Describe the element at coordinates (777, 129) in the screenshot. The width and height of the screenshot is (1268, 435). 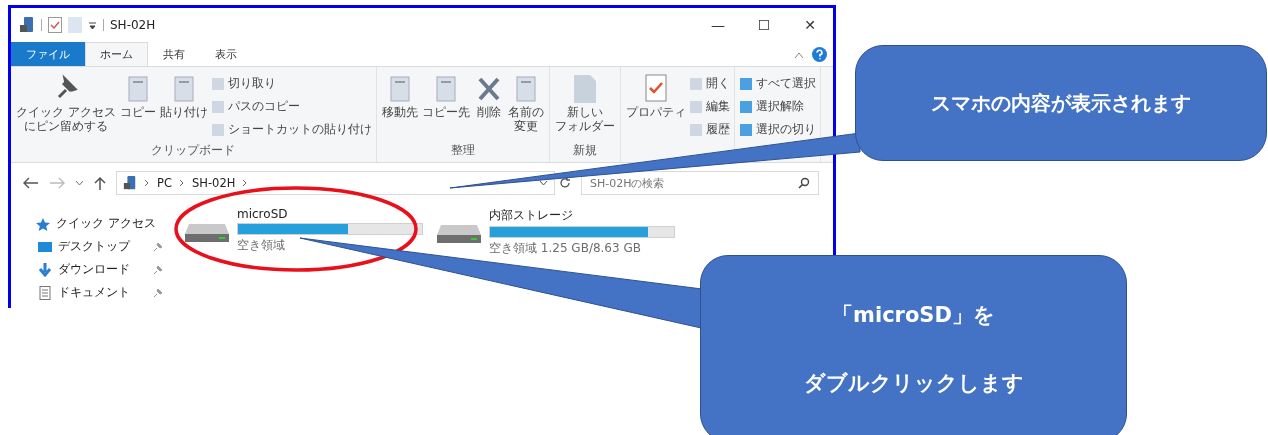
I see `ribbon-button: 選択の切り` at that location.